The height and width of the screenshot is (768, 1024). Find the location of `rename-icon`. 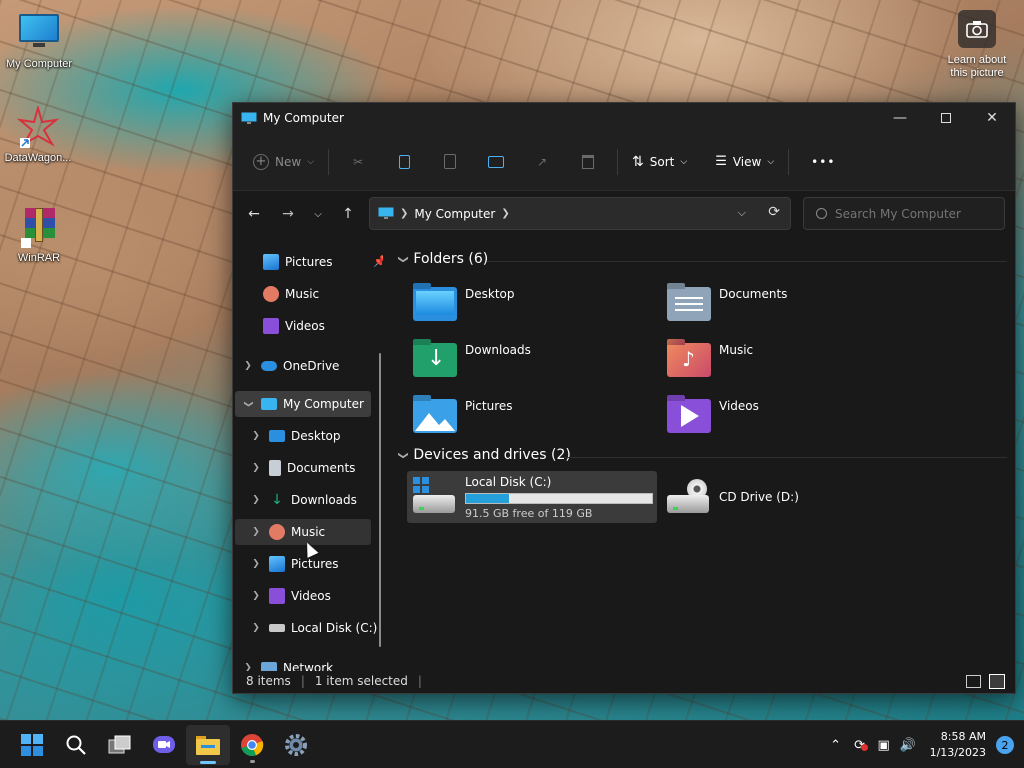

rename-icon is located at coordinates (496, 162).